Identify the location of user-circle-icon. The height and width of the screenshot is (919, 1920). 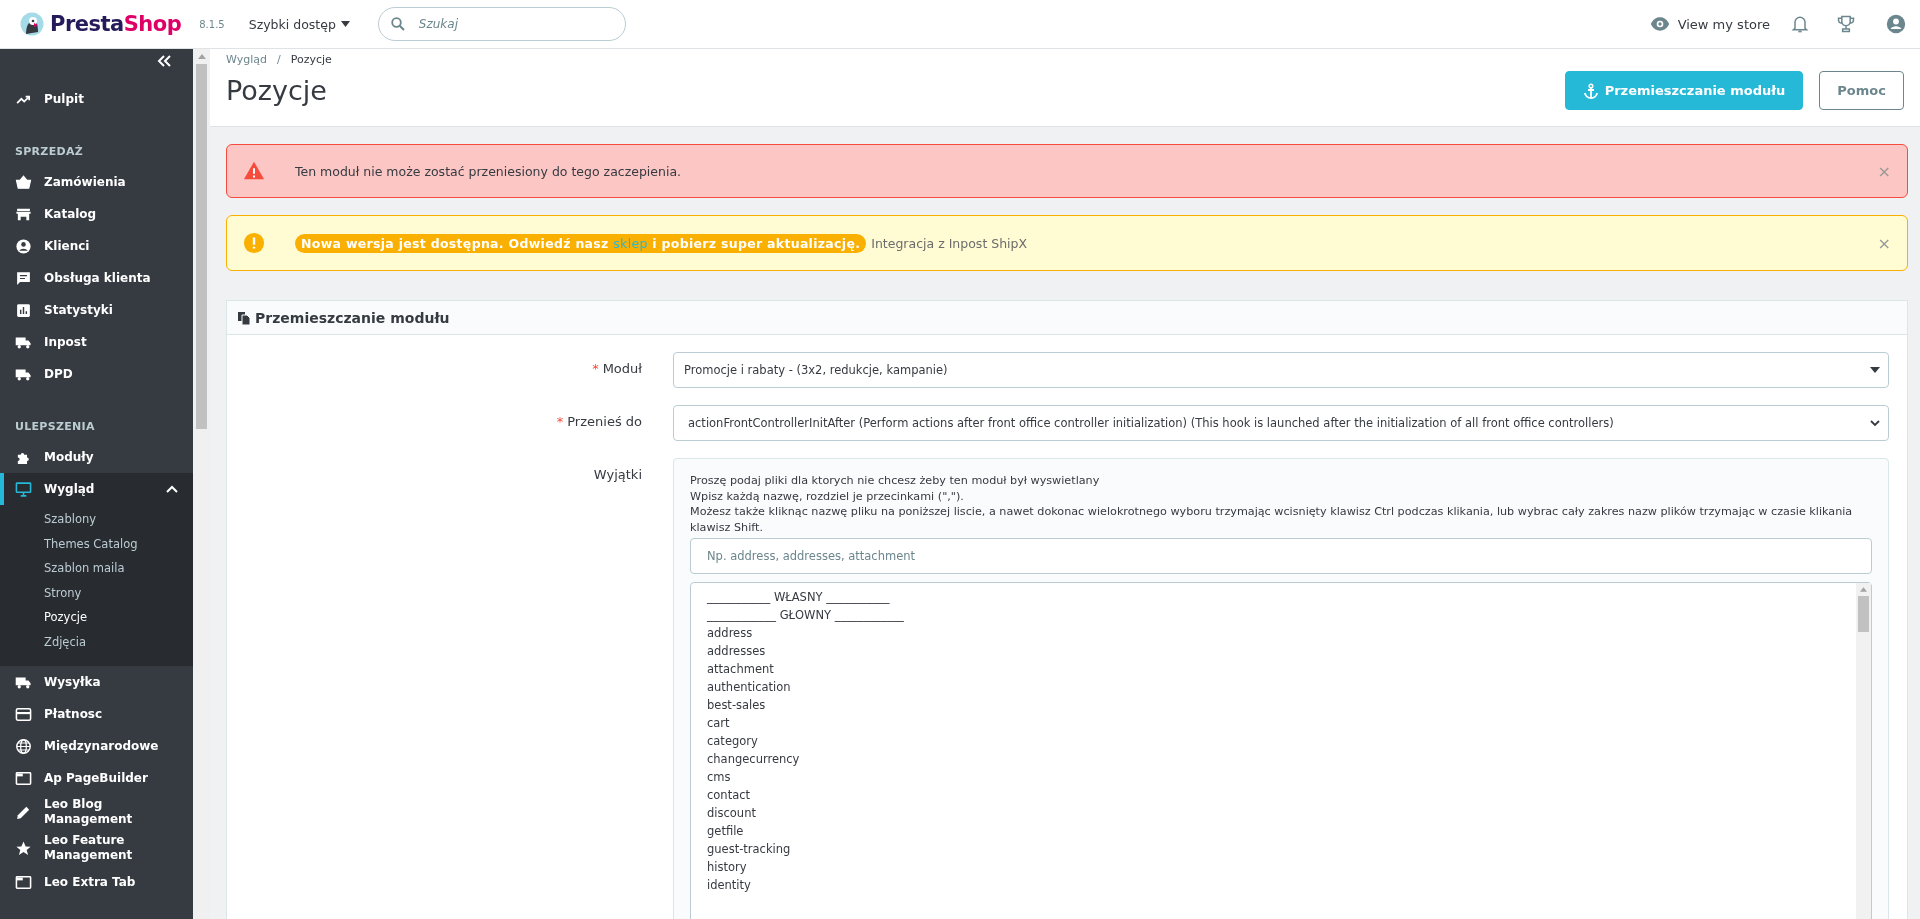
(23, 246).